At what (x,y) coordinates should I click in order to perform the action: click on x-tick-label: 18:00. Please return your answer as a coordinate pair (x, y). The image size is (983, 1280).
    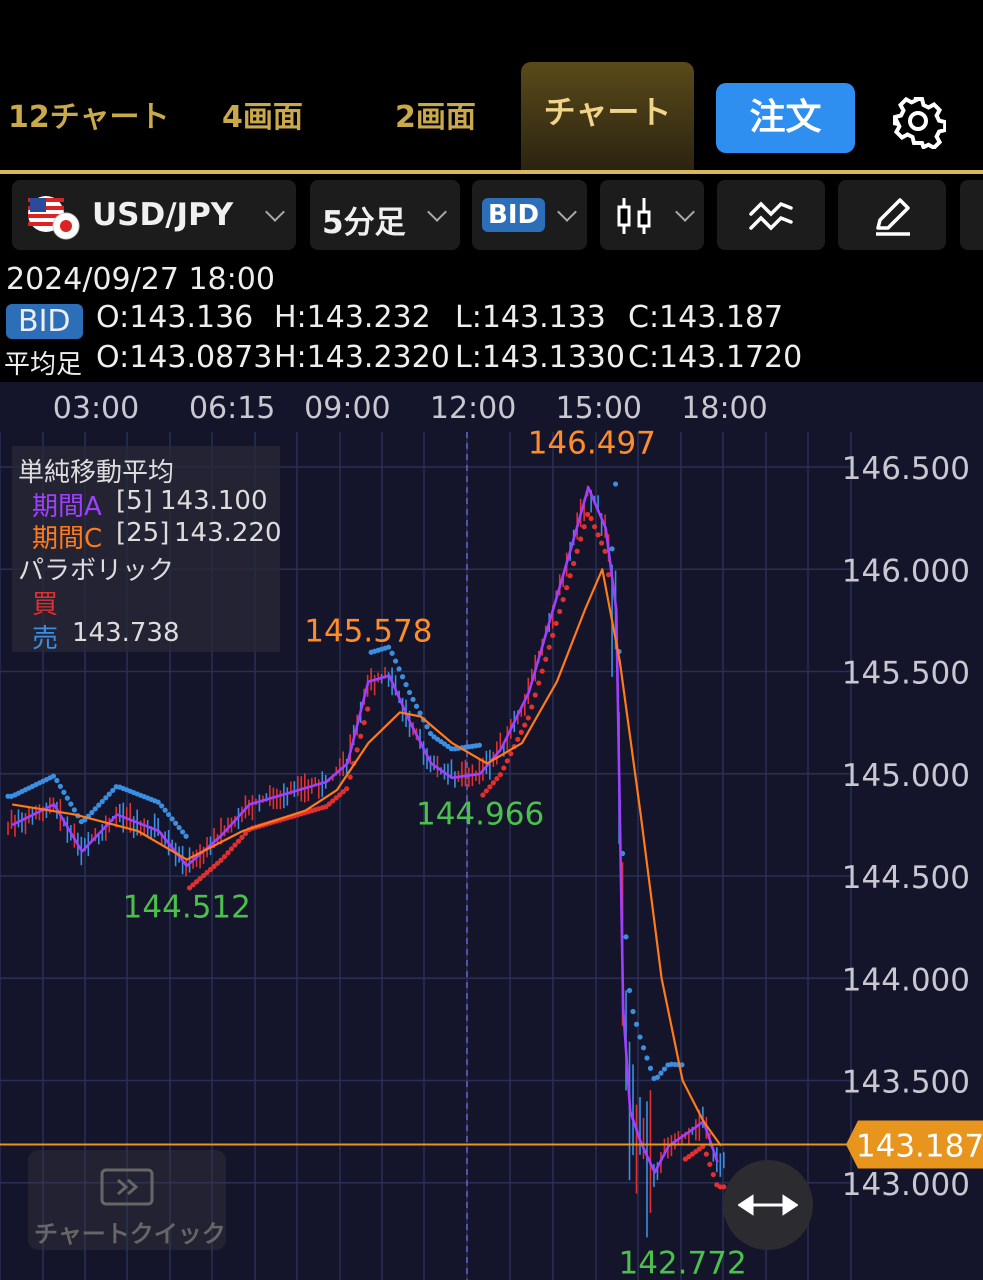
    Looking at the image, I should click on (724, 408).